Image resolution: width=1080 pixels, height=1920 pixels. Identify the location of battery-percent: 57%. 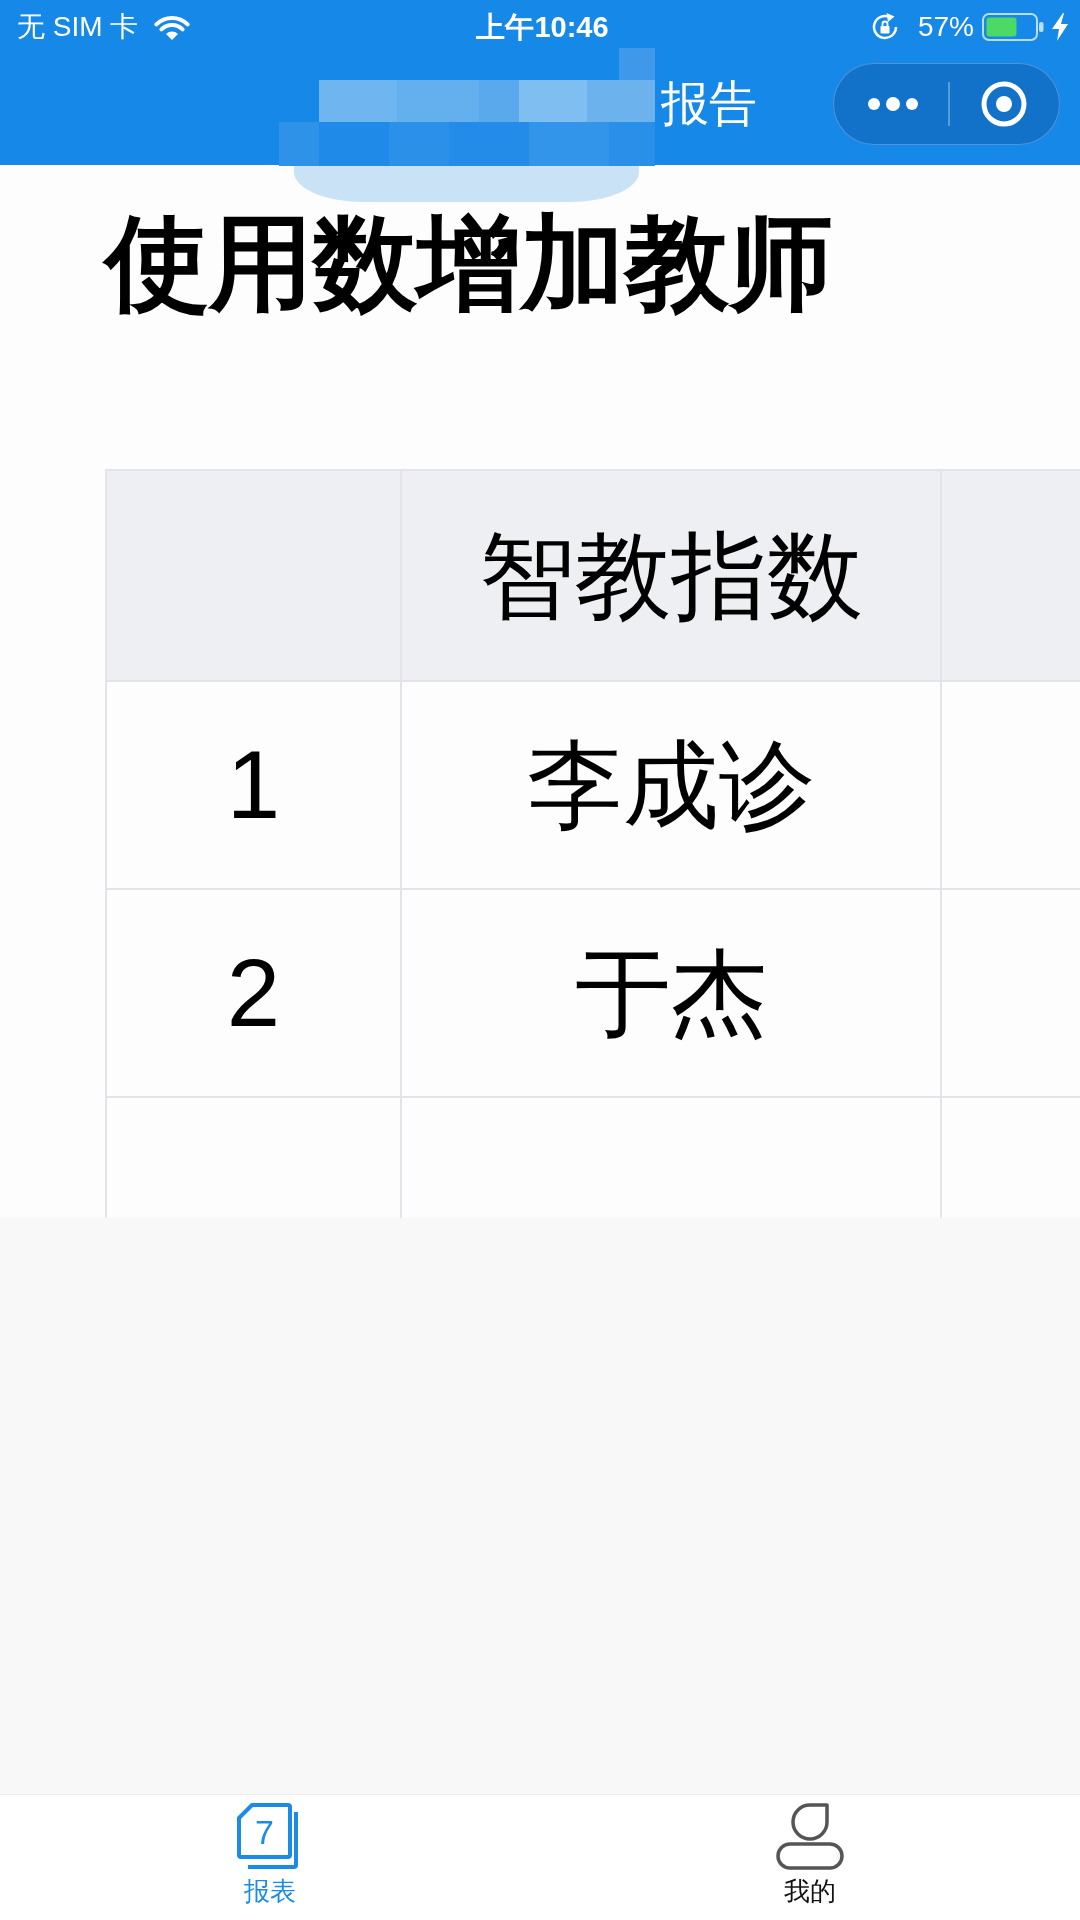
(945, 27).